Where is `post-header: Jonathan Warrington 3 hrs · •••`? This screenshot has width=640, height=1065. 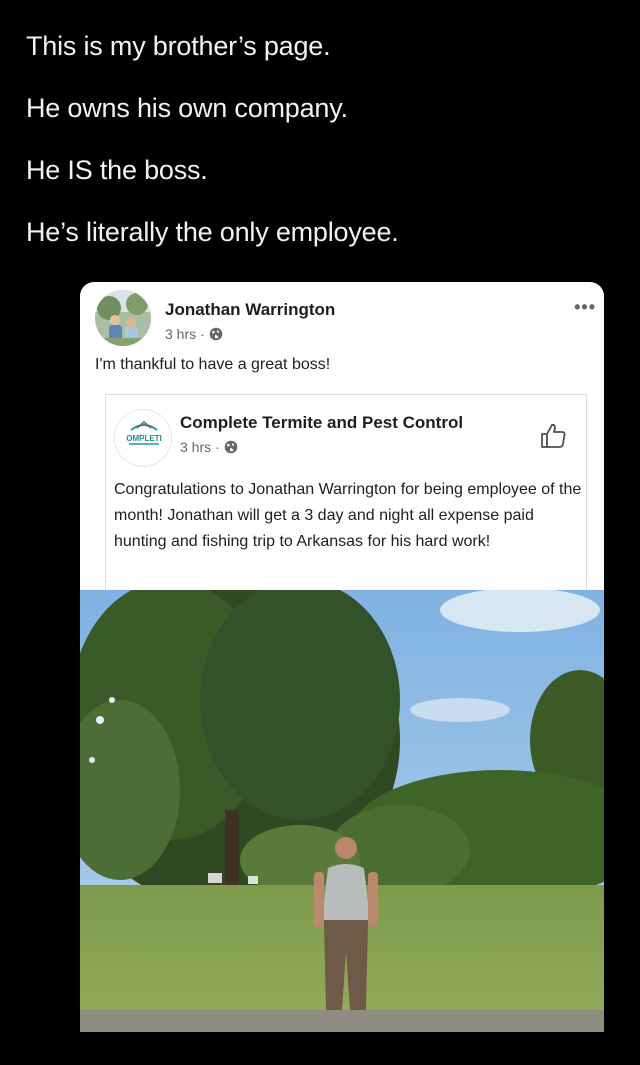
post-header: Jonathan Warrington 3 hrs · ••• is located at coordinates (349, 320).